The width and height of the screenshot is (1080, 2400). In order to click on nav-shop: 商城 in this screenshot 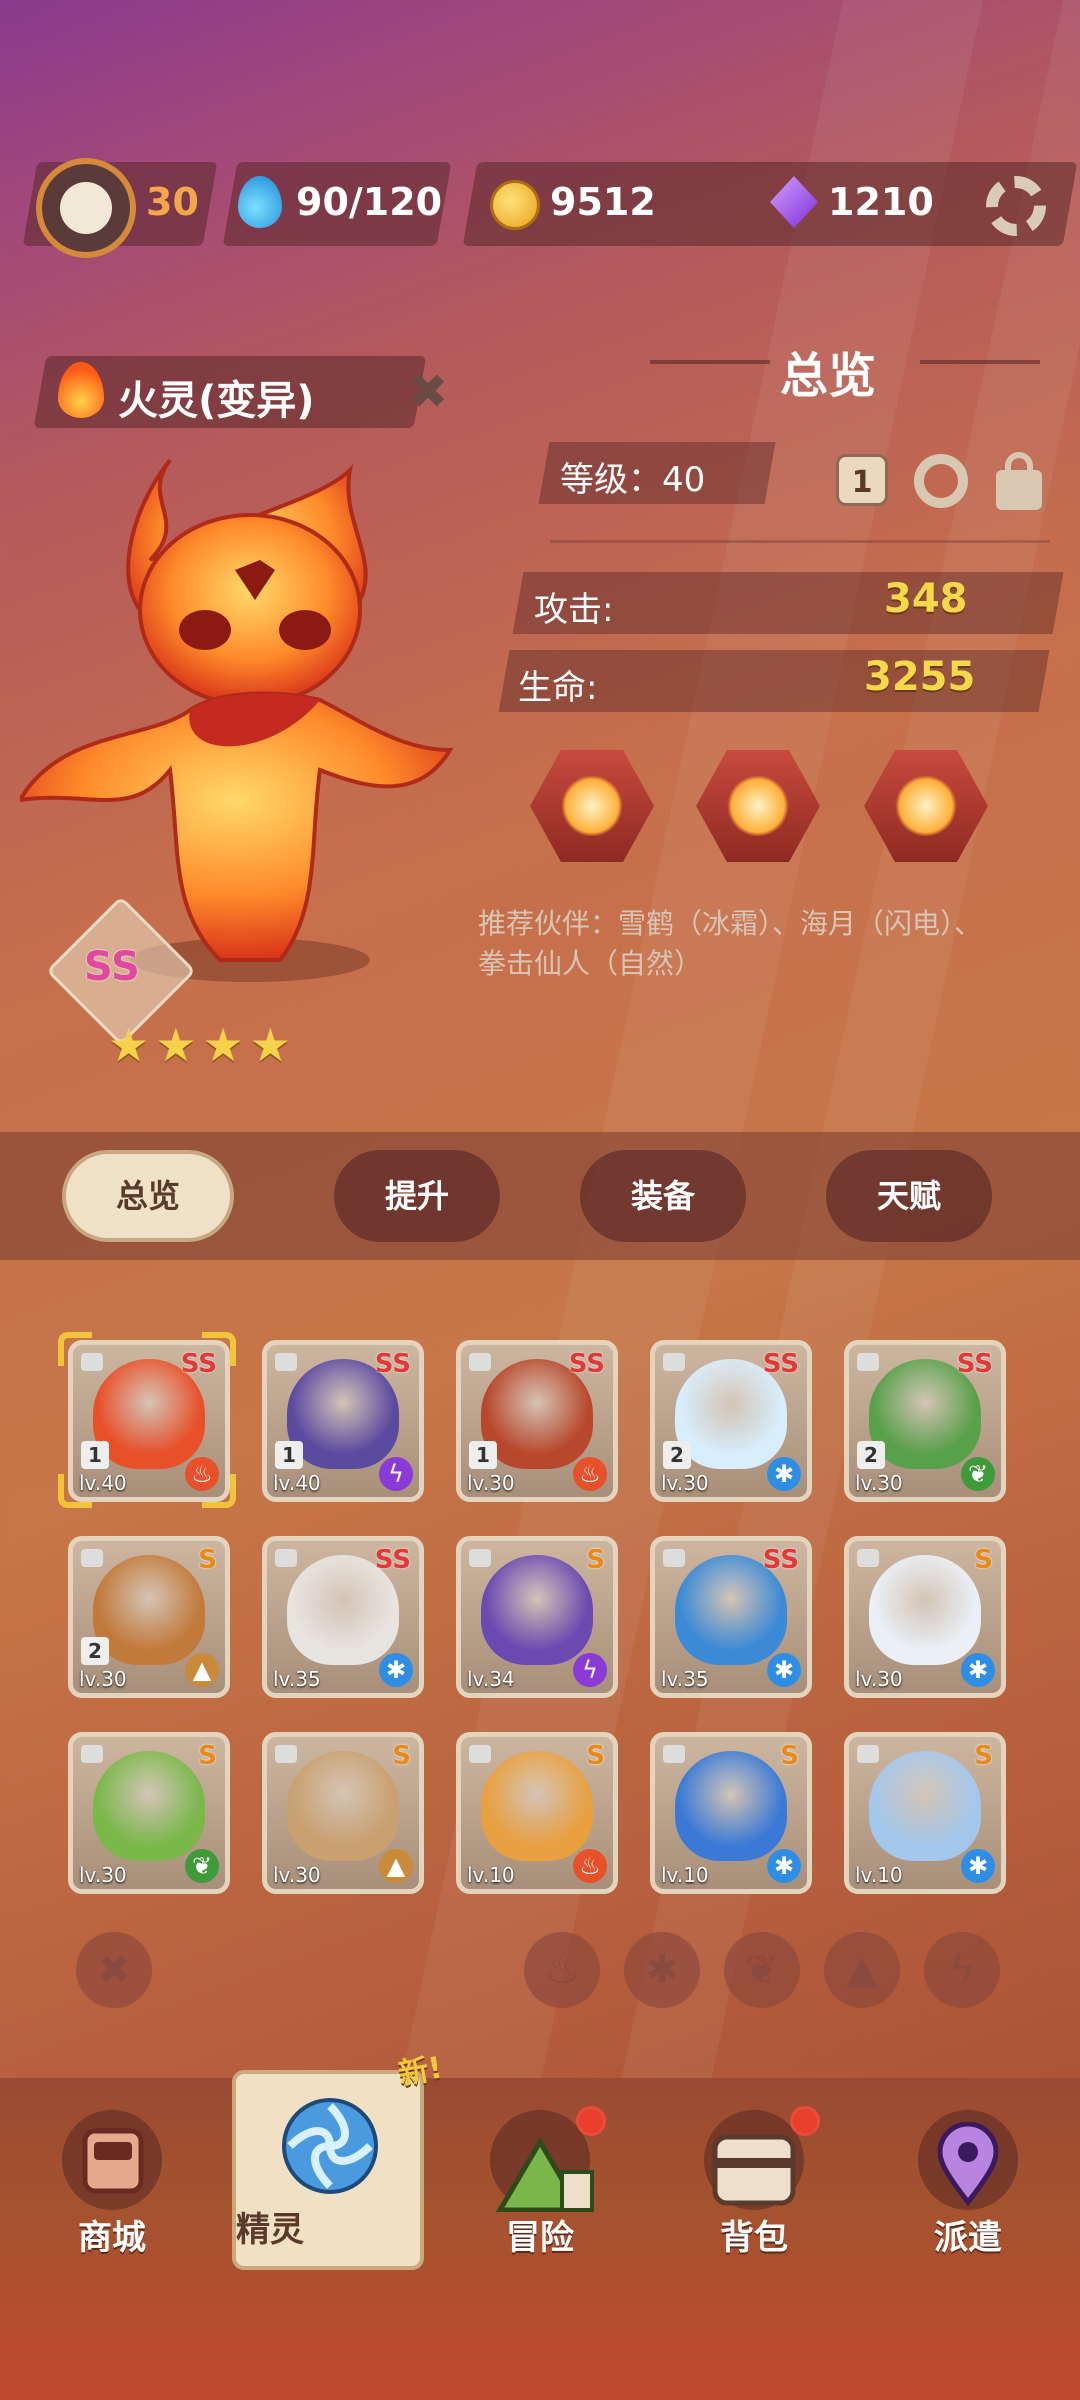, I will do `click(112, 2190)`.